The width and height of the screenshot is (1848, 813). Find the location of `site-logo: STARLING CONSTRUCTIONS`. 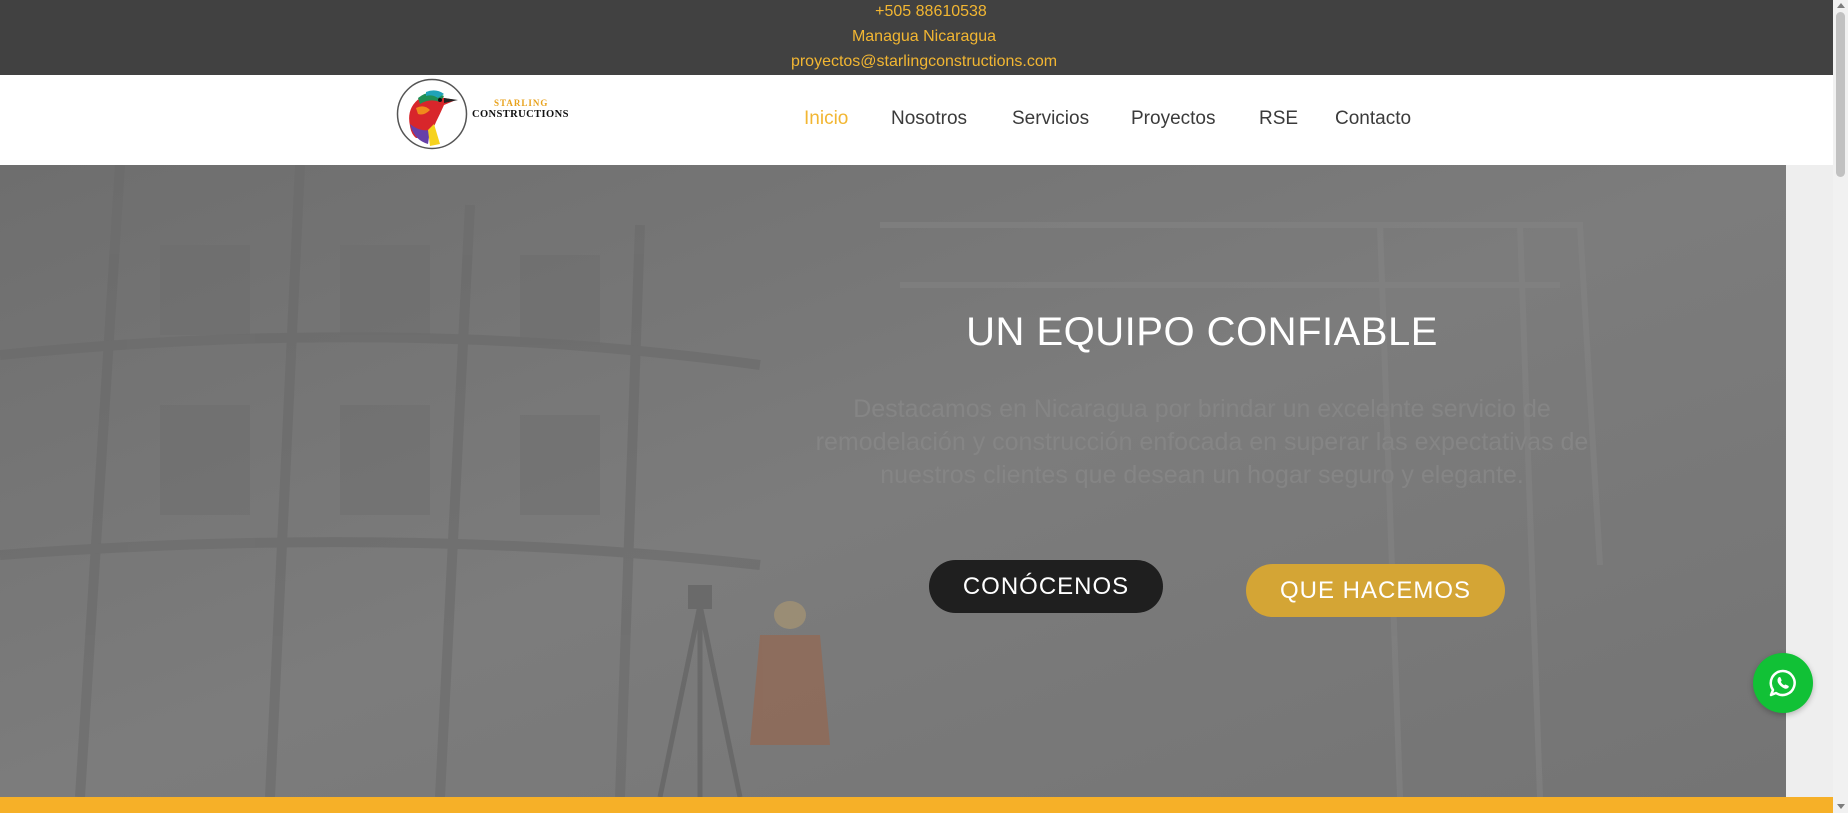

site-logo: STARLING CONSTRUCTIONS is located at coordinates (486, 116).